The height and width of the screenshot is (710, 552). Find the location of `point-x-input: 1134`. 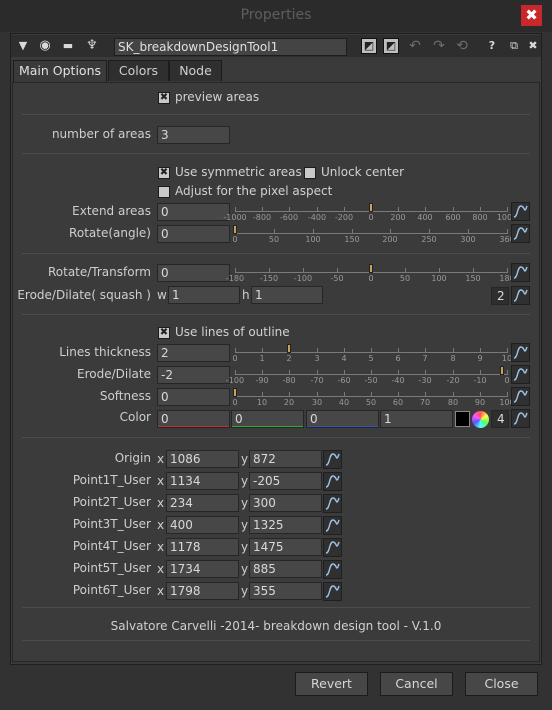

point-x-input: 1134 is located at coordinates (202, 481).